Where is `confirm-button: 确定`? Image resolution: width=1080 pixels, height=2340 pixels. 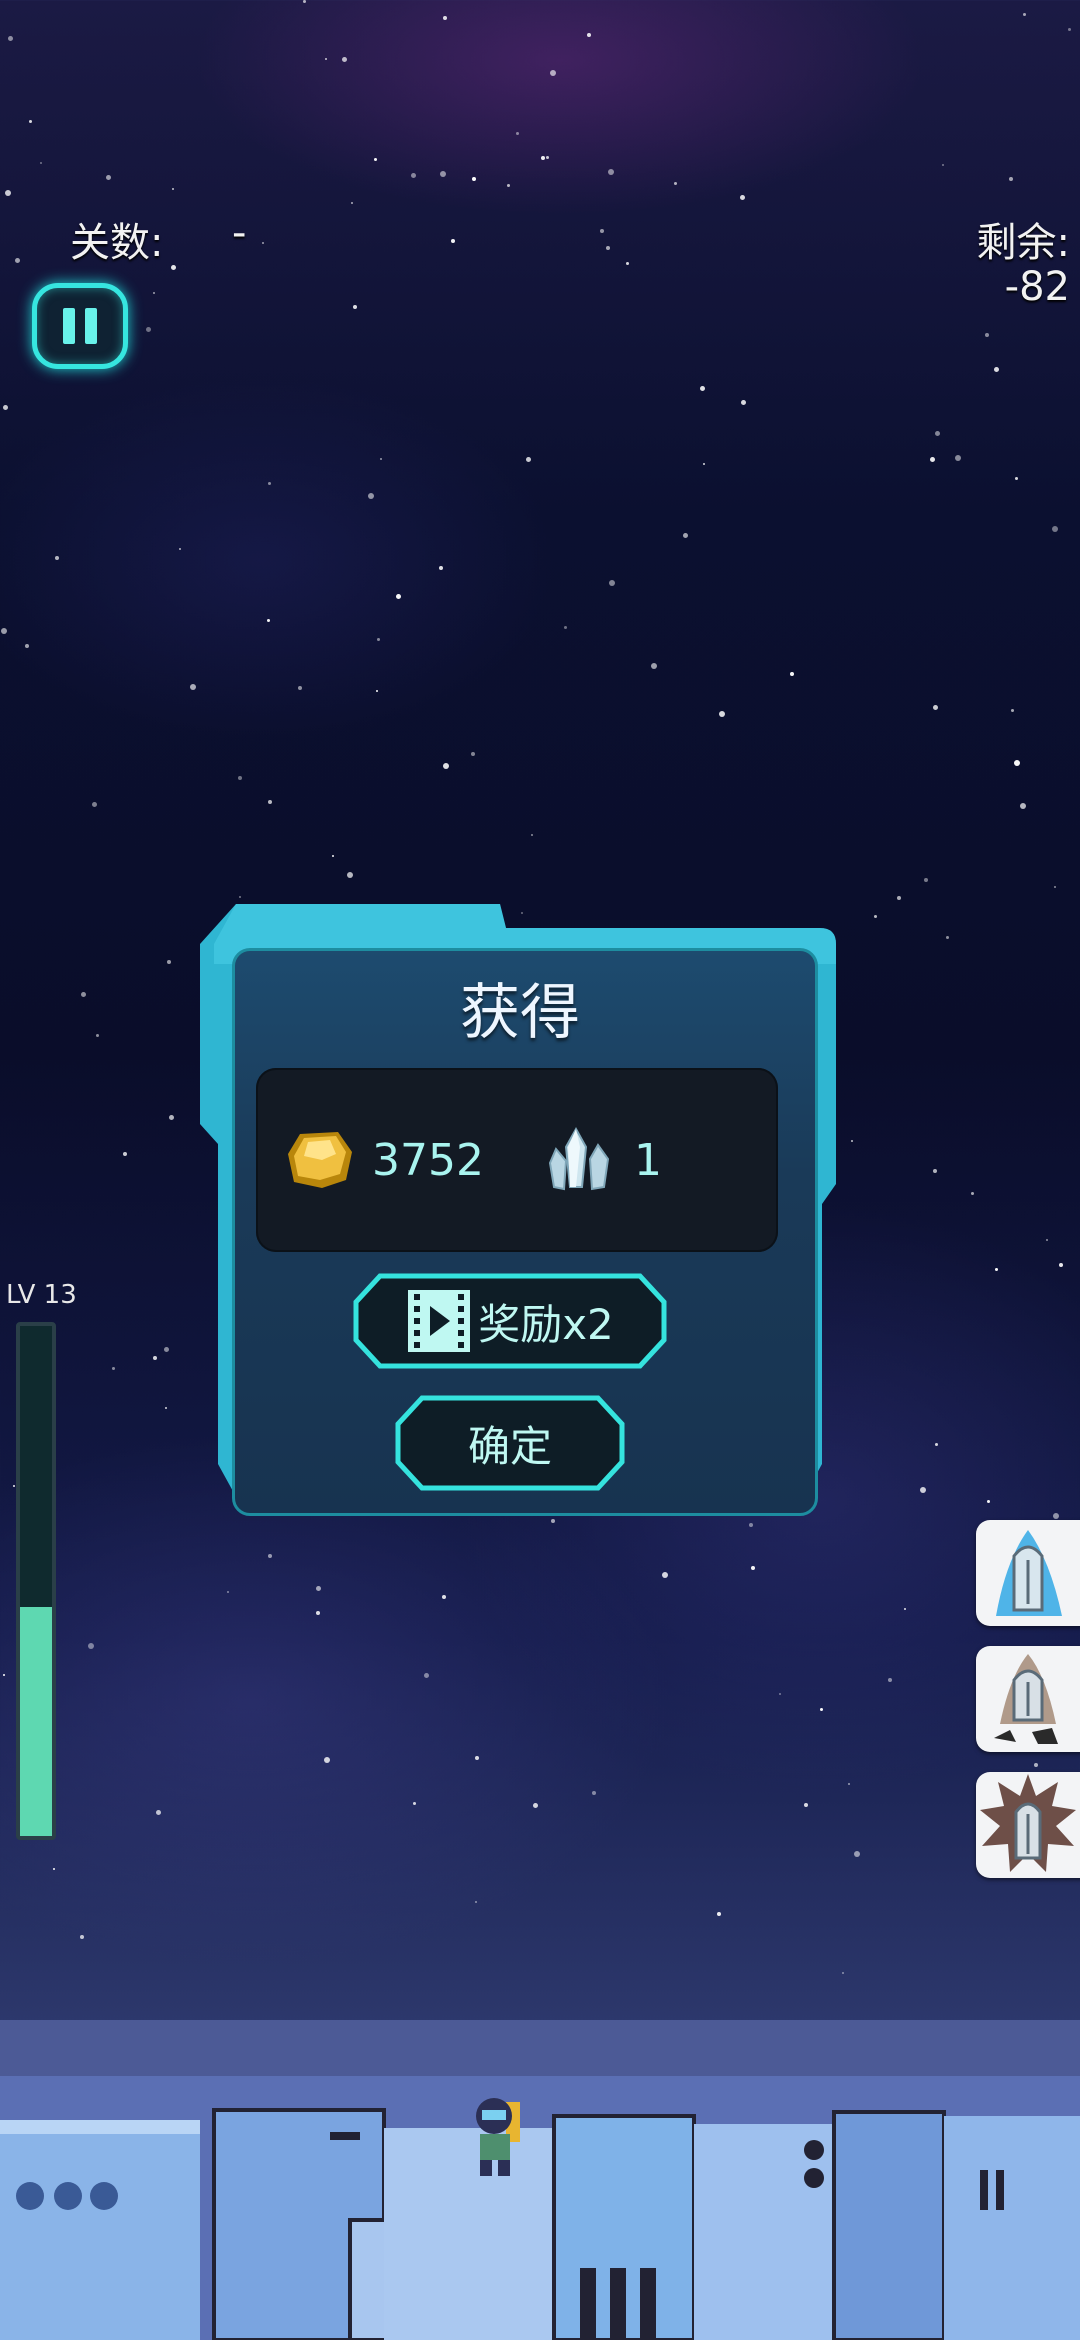
confirm-button: 确定 is located at coordinates (510, 1443).